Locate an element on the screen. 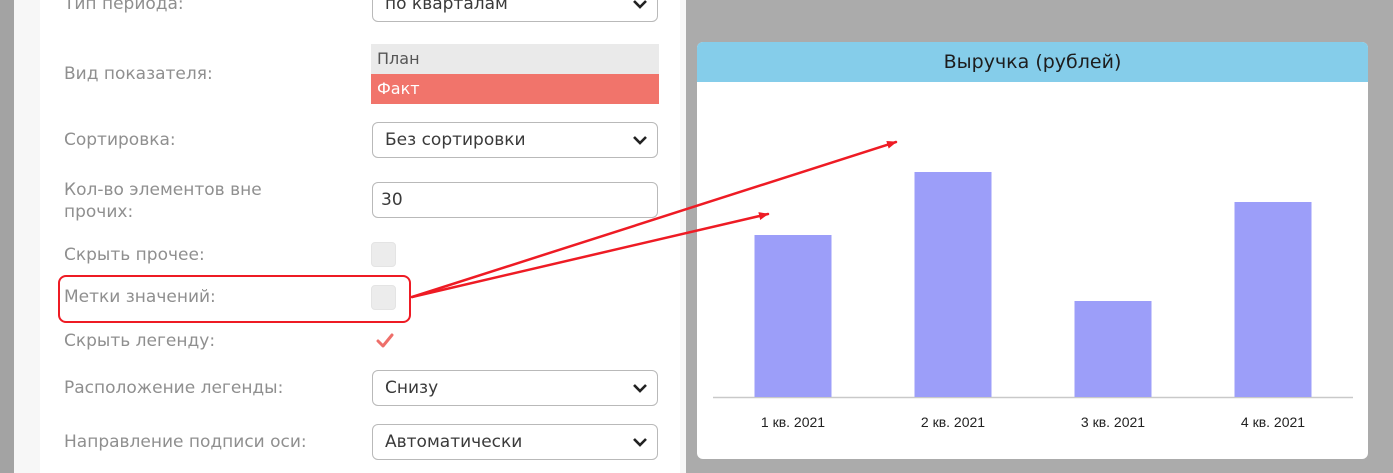 The height and width of the screenshot is (473, 1393). x-tick-label: 4 кв. 2021 is located at coordinates (1273, 422).